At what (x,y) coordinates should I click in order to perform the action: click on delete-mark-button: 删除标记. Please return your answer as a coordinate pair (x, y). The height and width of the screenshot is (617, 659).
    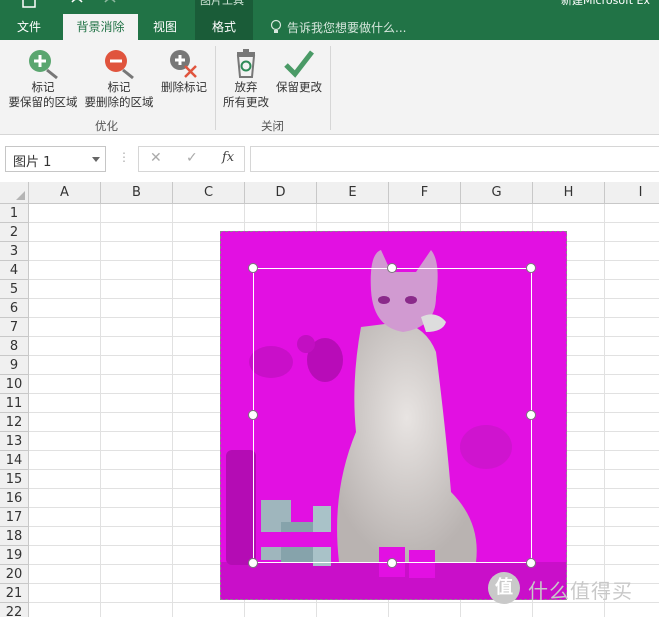
    Looking at the image, I should click on (184, 71).